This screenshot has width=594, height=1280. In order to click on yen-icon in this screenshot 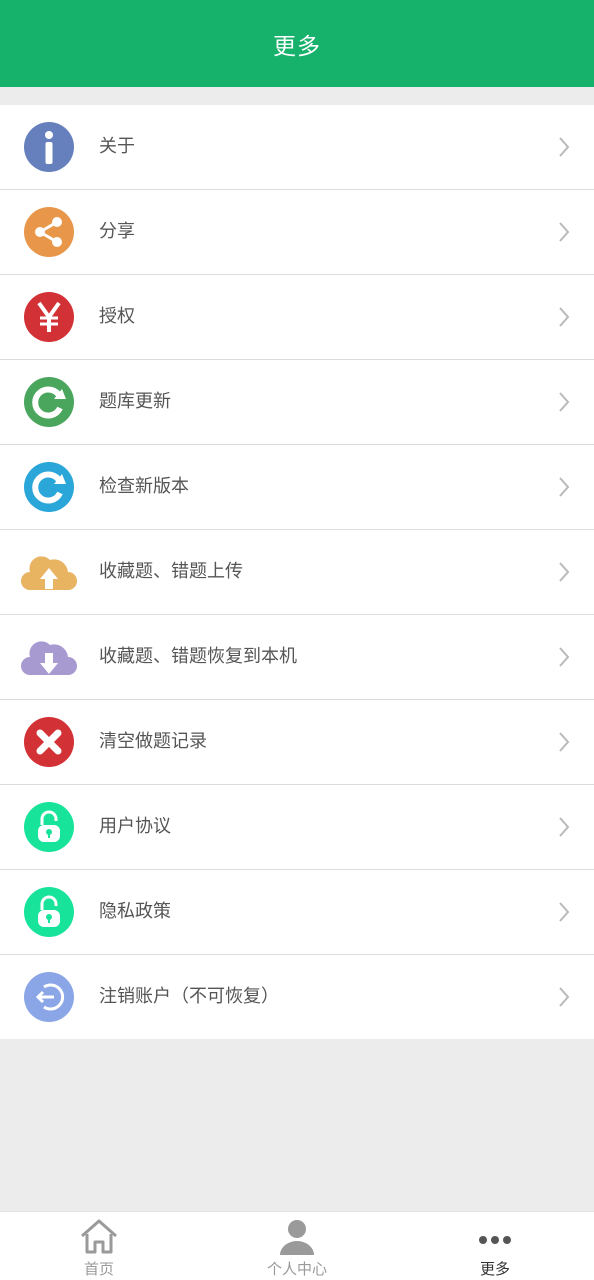, I will do `click(49, 317)`.